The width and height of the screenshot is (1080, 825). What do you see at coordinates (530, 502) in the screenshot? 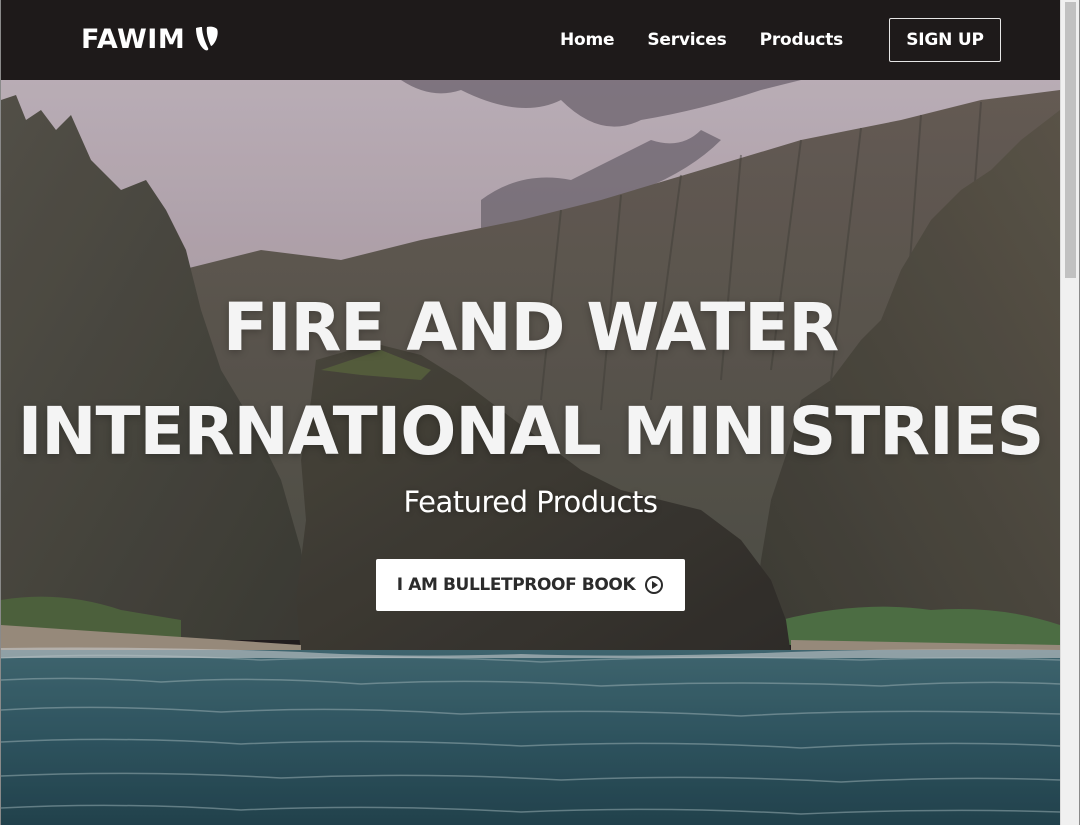
I see `hero-subtitle: Featured Products` at bounding box center [530, 502].